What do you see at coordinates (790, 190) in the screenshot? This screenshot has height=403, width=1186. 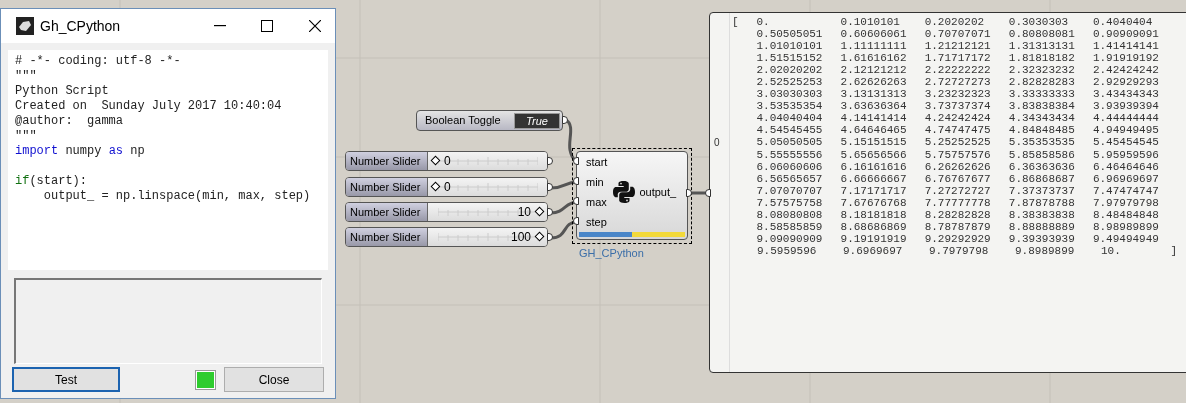 I see `panel-value: 7.07070707` at bounding box center [790, 190].